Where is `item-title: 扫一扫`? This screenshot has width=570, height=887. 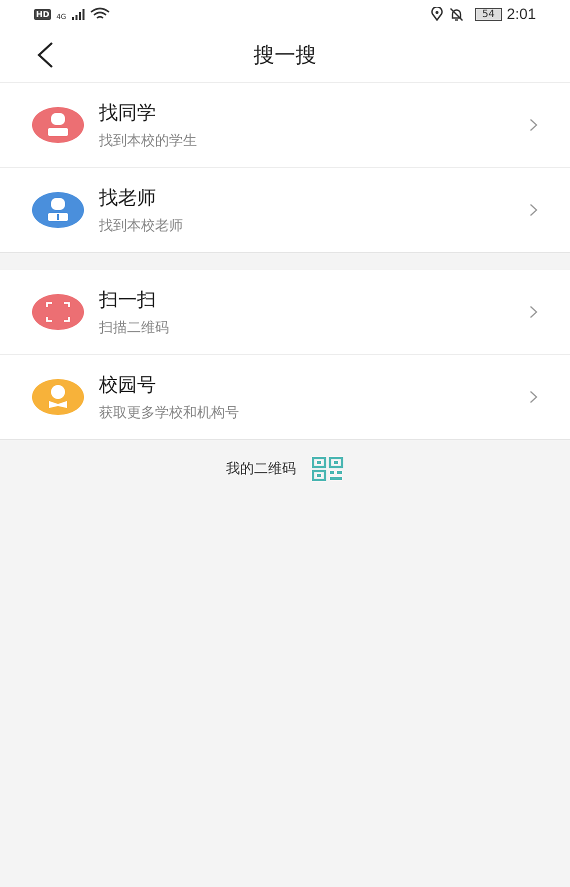
item-title: 扫一扫 is located at coordinates (128, 300).